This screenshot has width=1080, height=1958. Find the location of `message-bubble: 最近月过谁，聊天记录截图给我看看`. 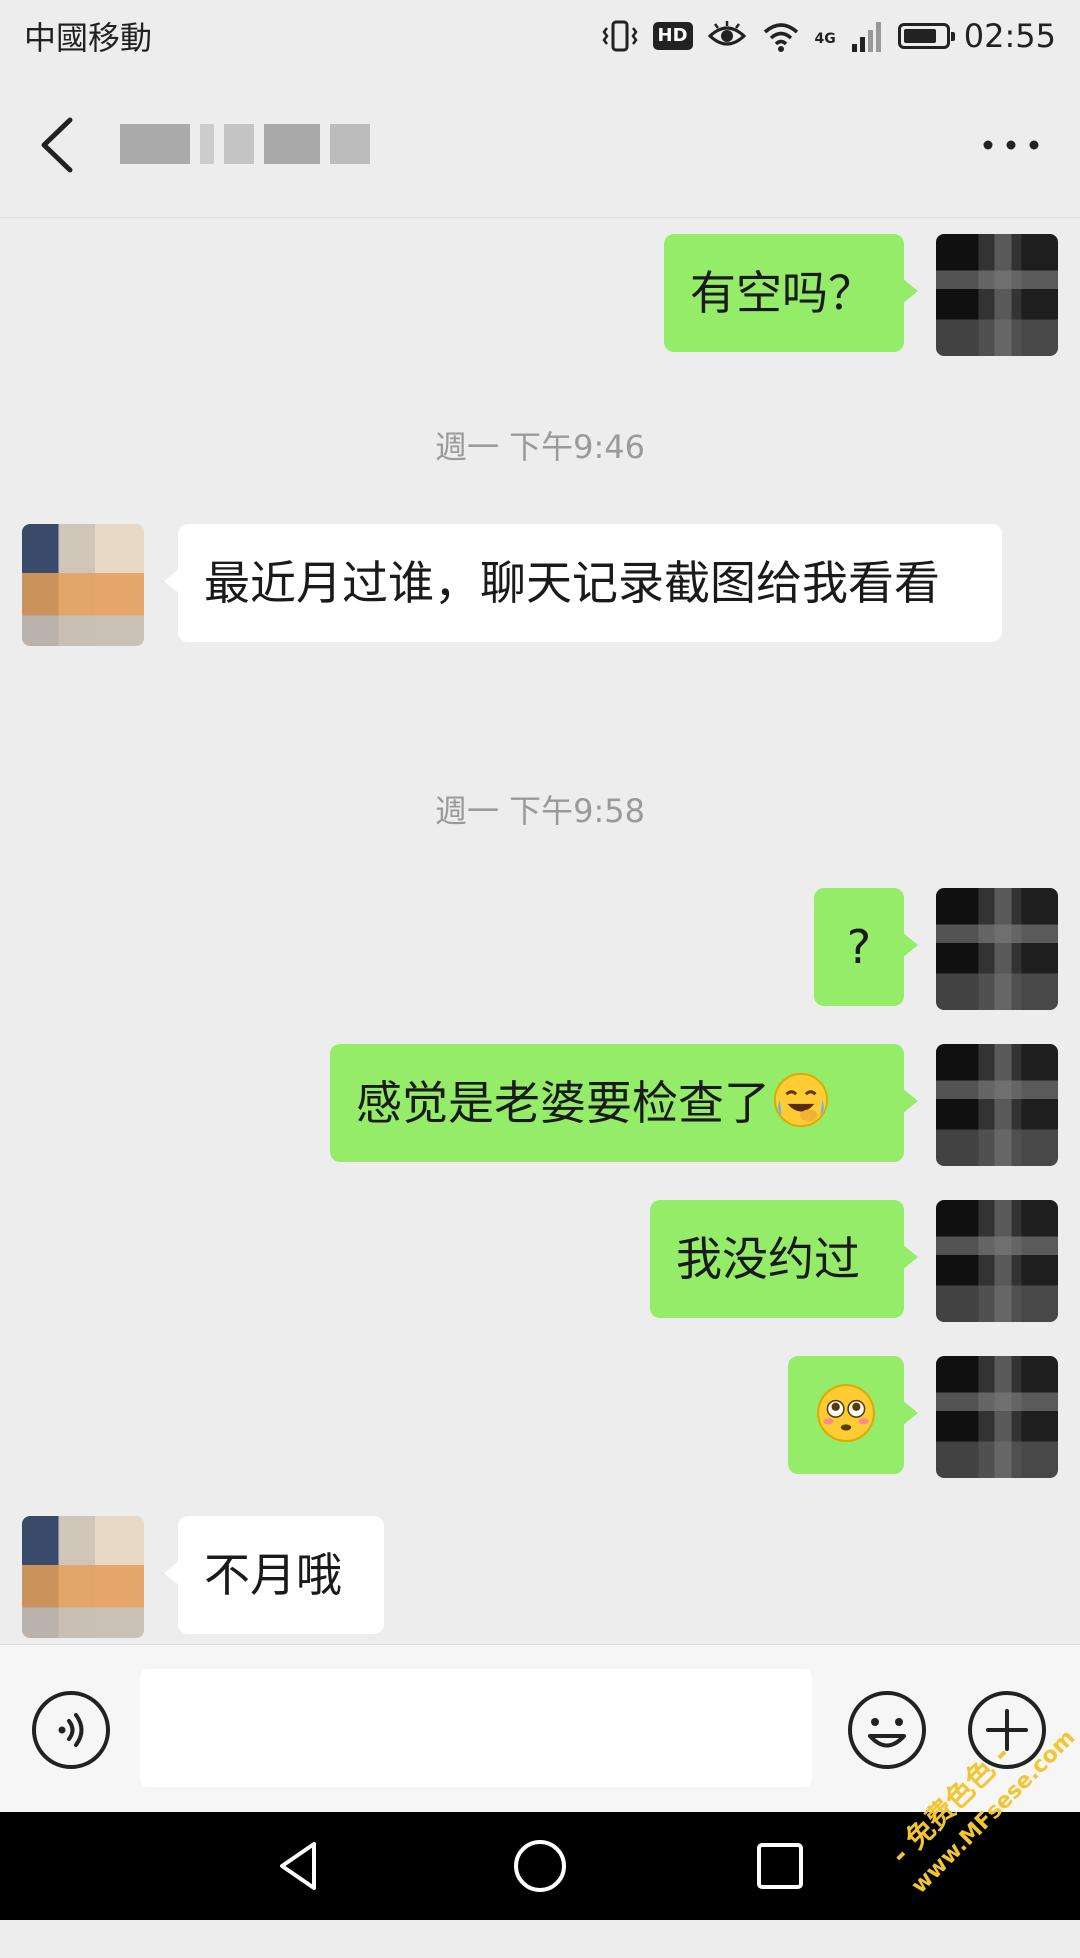

message-bubble: 最近月过谁，聊天记录截图给我看看 is located at coordinates (583, 583).